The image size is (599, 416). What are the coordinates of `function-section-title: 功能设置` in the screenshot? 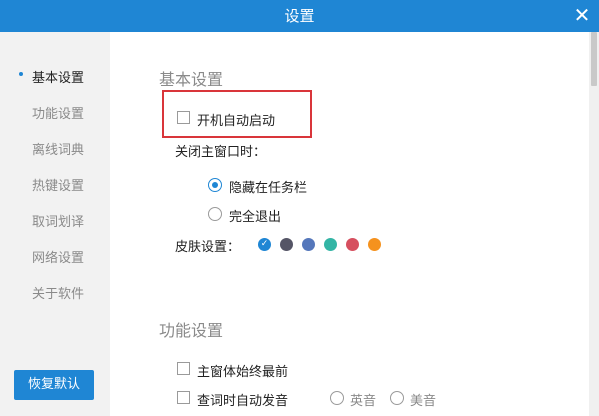 It's located at (191, 330).